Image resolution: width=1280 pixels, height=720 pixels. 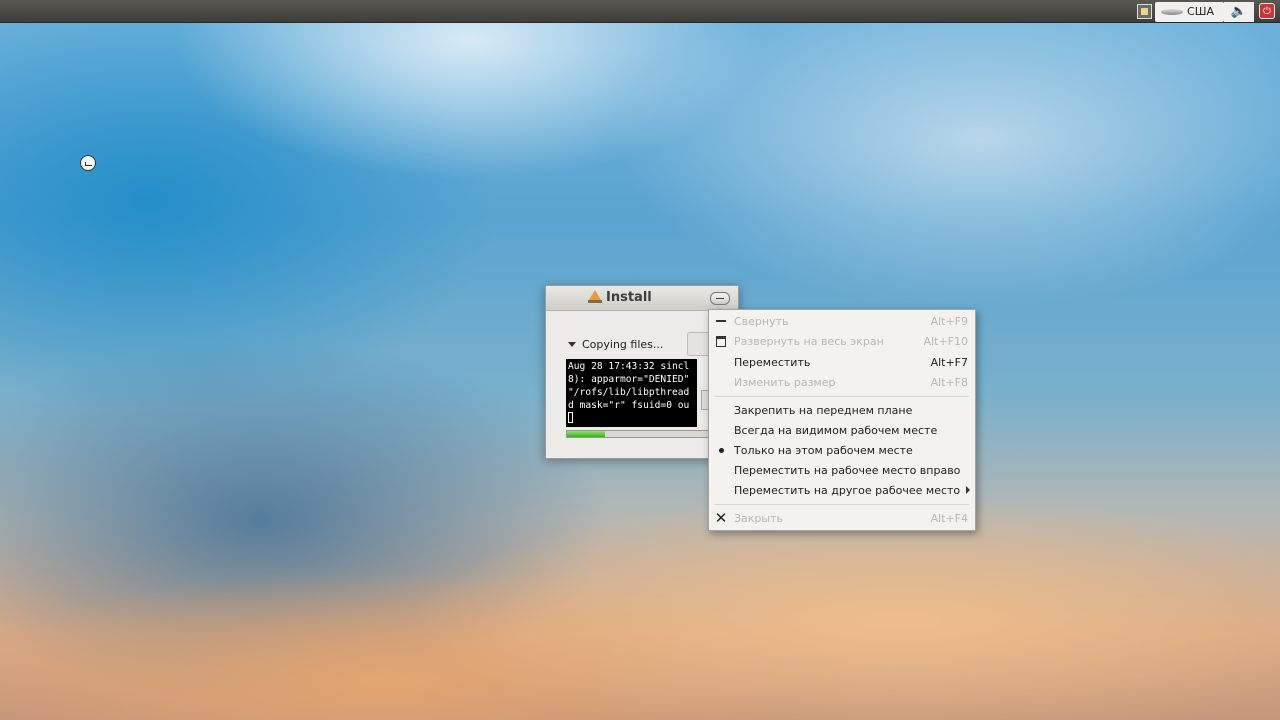 I want to click on minimize-button, so click(x=720, y=298).